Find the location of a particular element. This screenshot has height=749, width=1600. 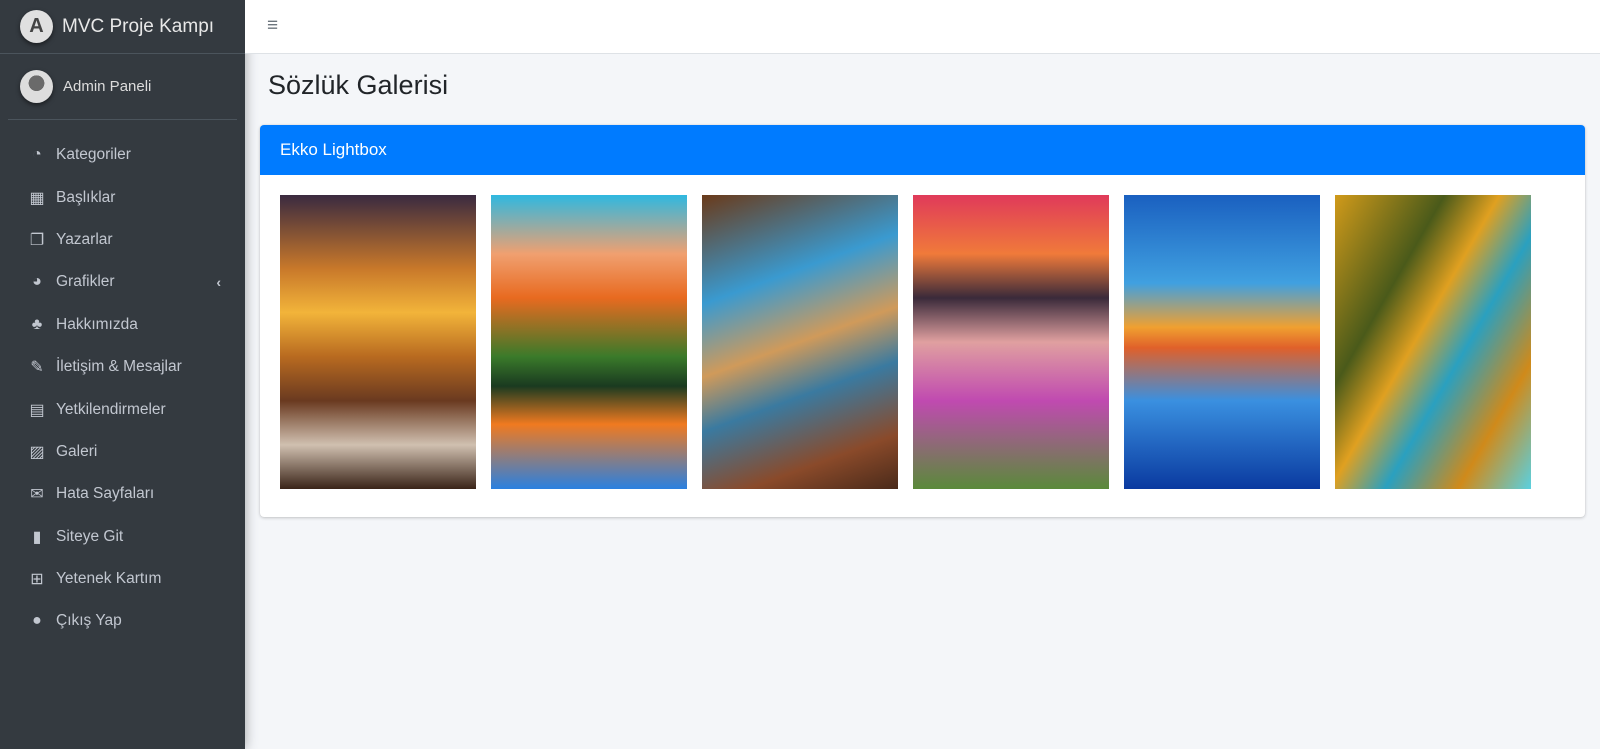

sidebar-item-label: Grafikler is located at coordinates (85, 282).